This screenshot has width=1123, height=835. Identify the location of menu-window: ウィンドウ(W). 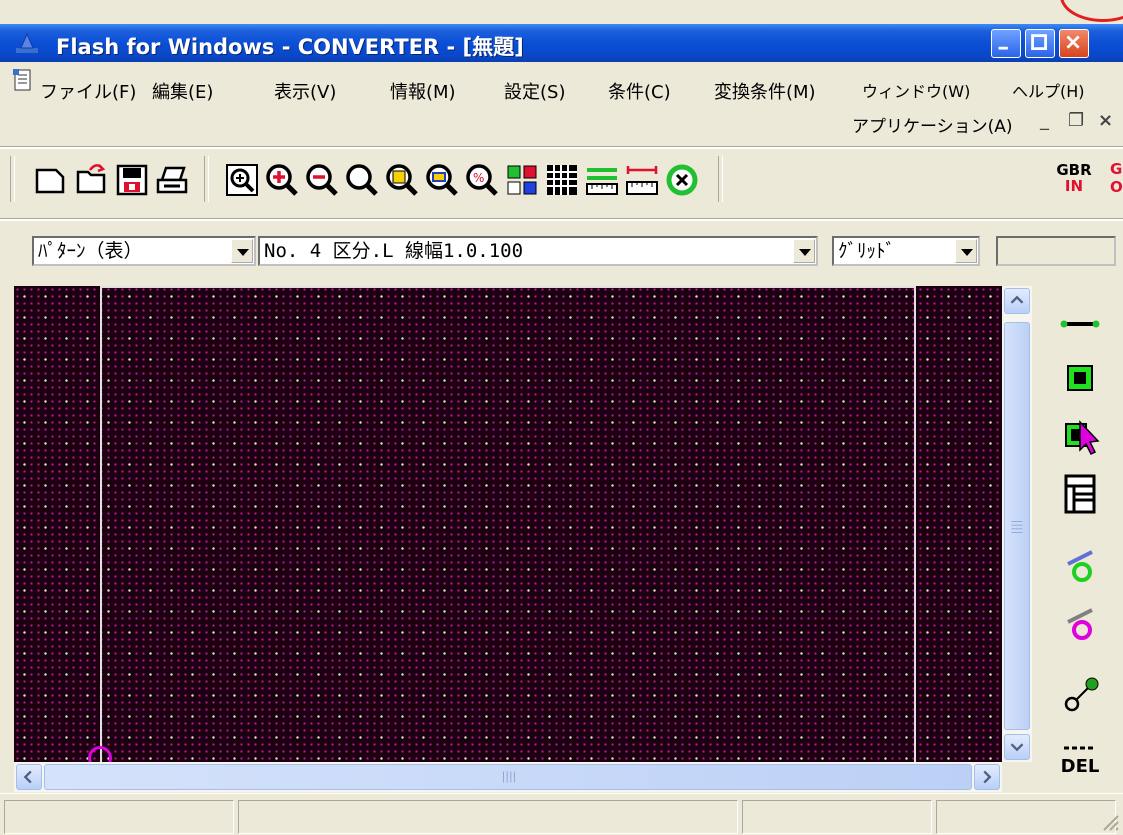
(916, 90).